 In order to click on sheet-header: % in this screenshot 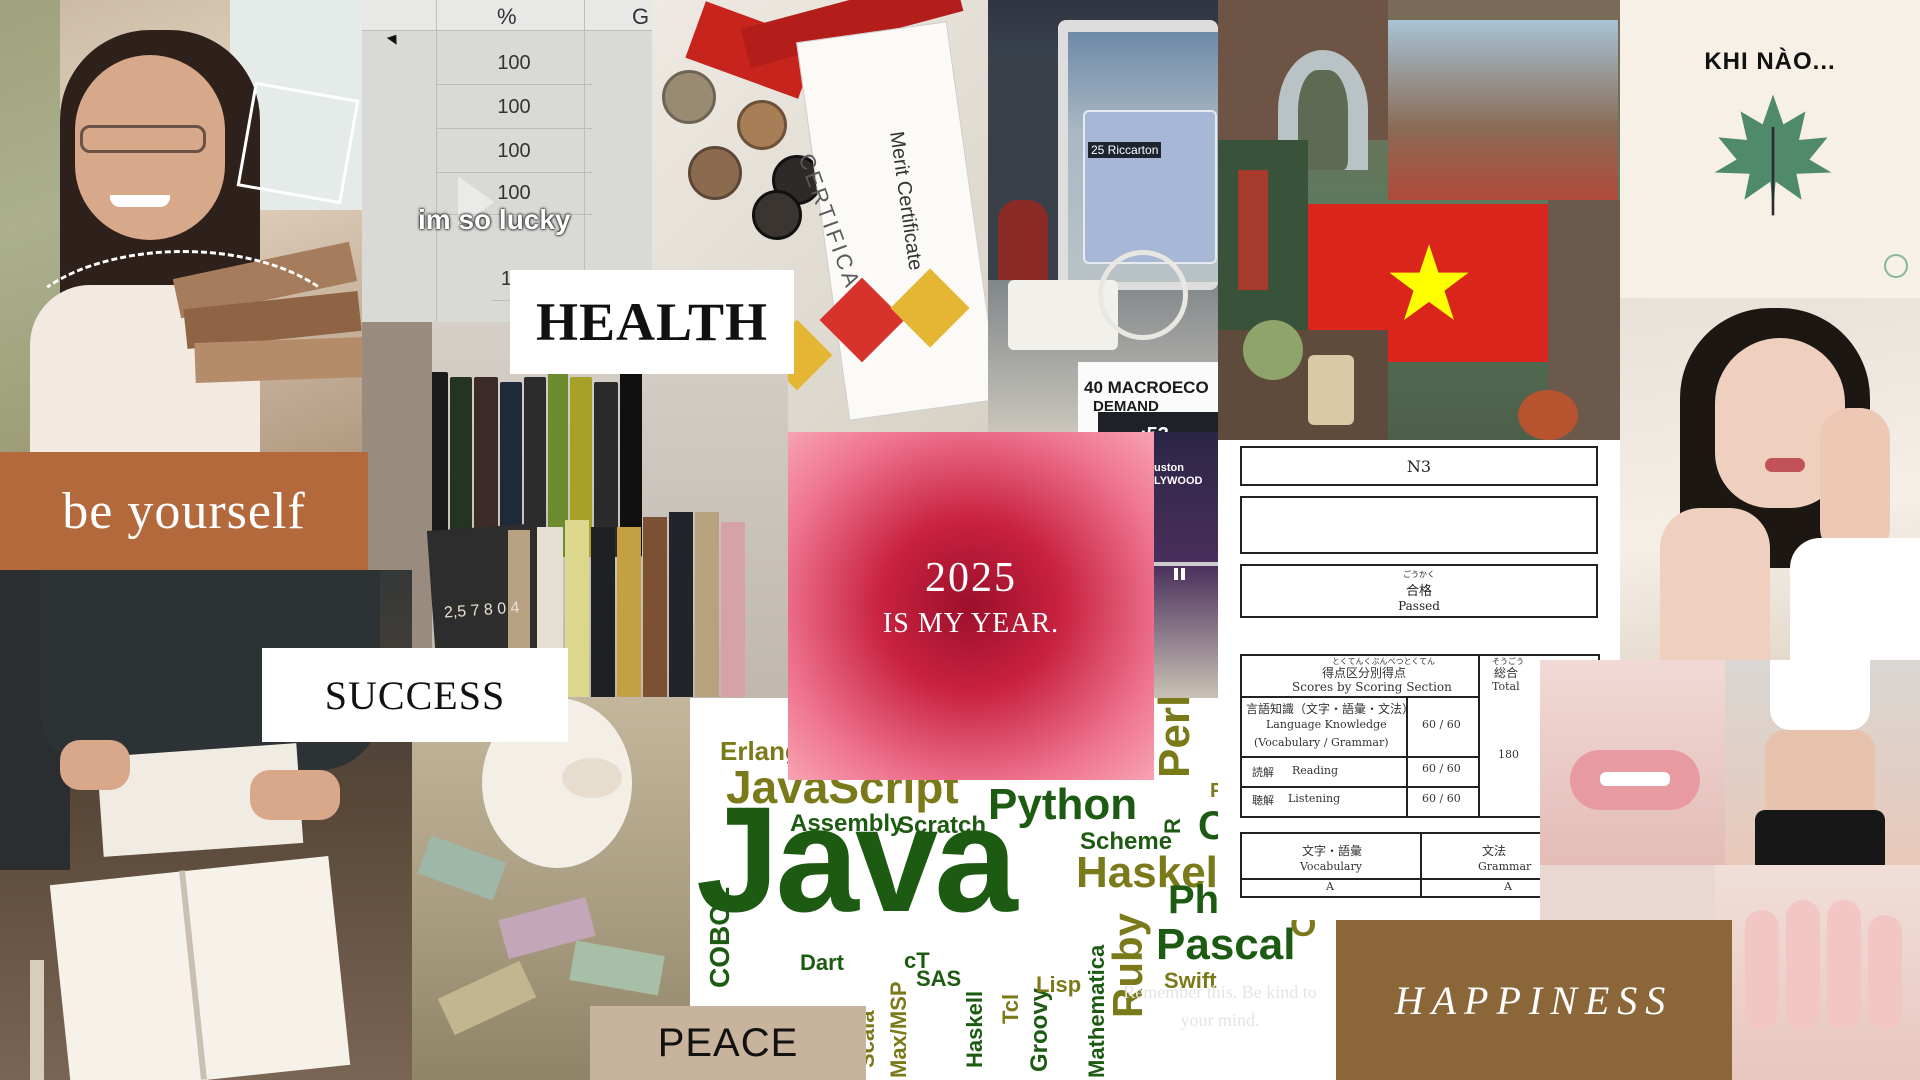, I will do `click(507, 16)`.